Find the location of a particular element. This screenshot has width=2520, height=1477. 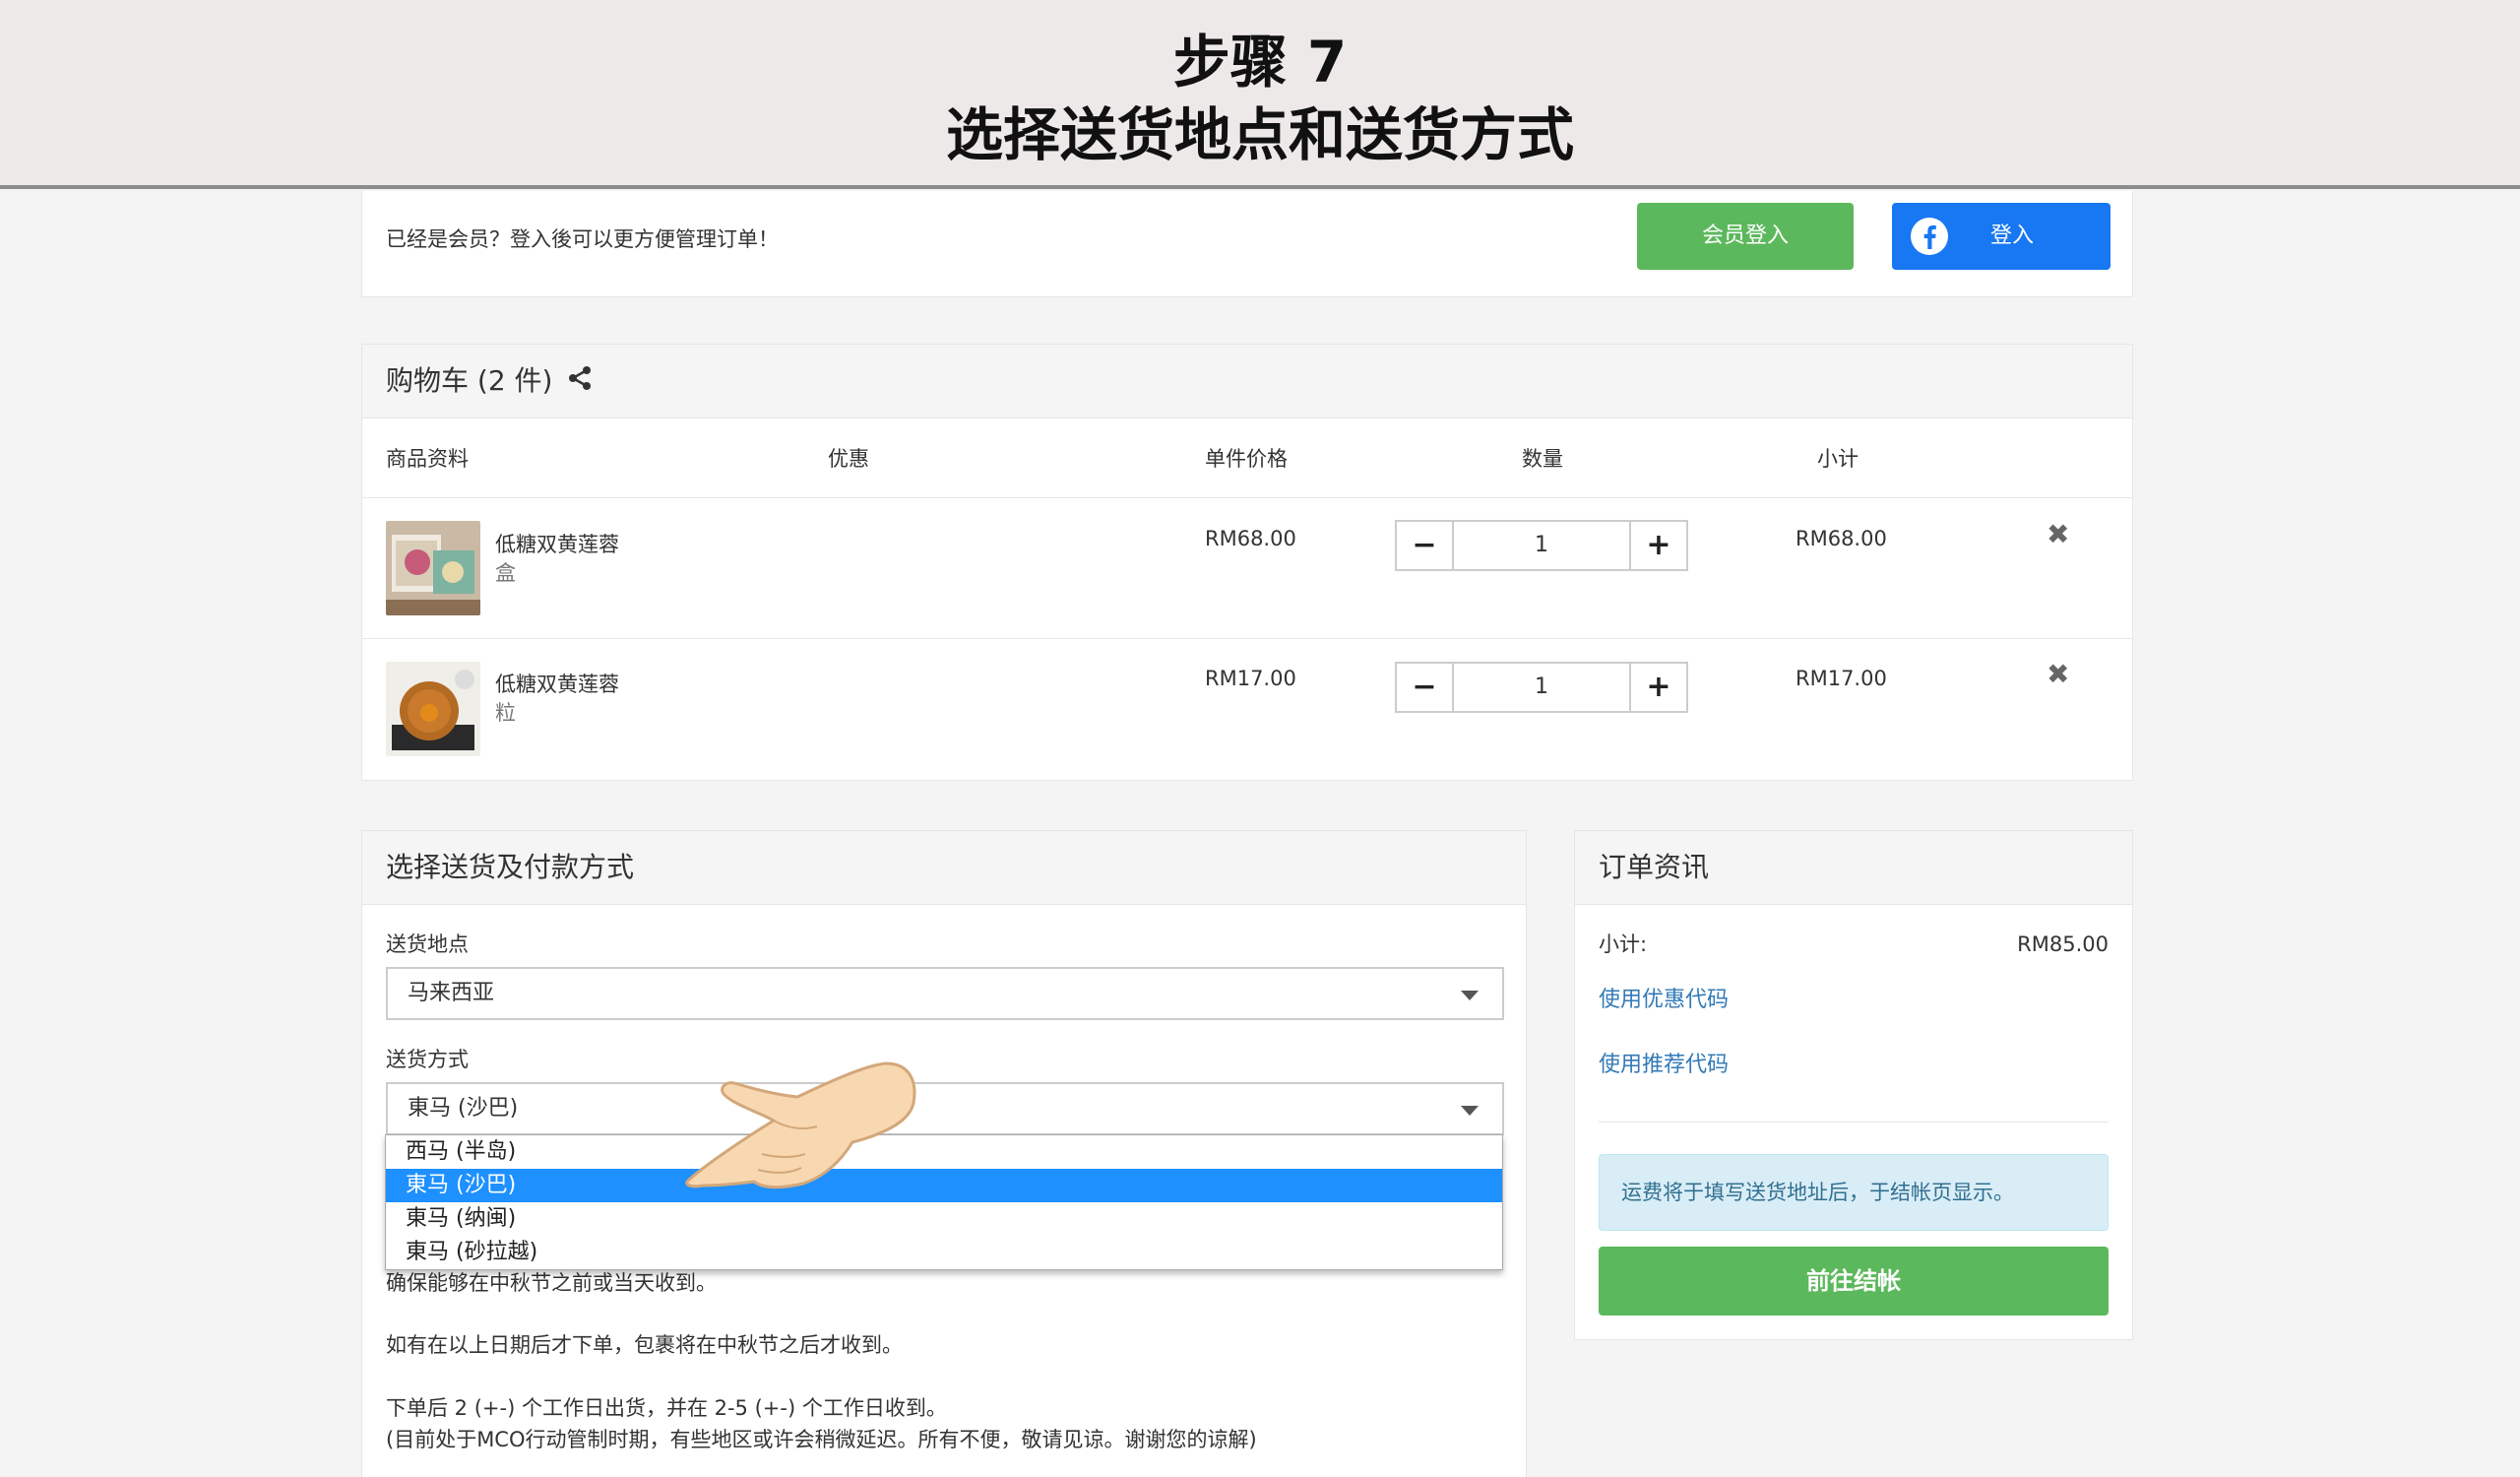

banner-step-title: 步骤 7 is located at coordinates (1260, 63).